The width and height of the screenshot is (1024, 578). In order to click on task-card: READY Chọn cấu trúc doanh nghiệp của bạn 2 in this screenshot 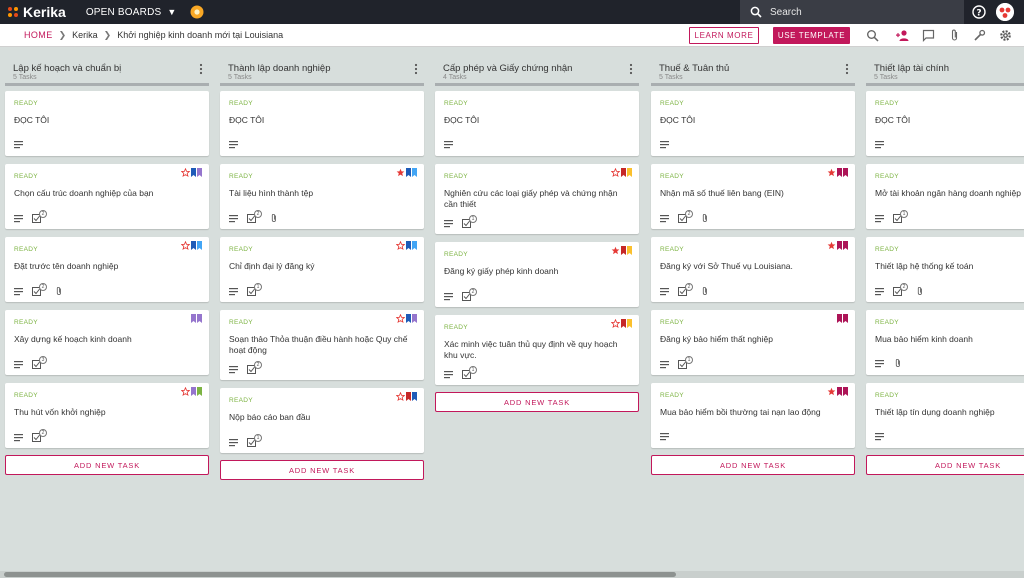, I will do `click(107, 196)`.